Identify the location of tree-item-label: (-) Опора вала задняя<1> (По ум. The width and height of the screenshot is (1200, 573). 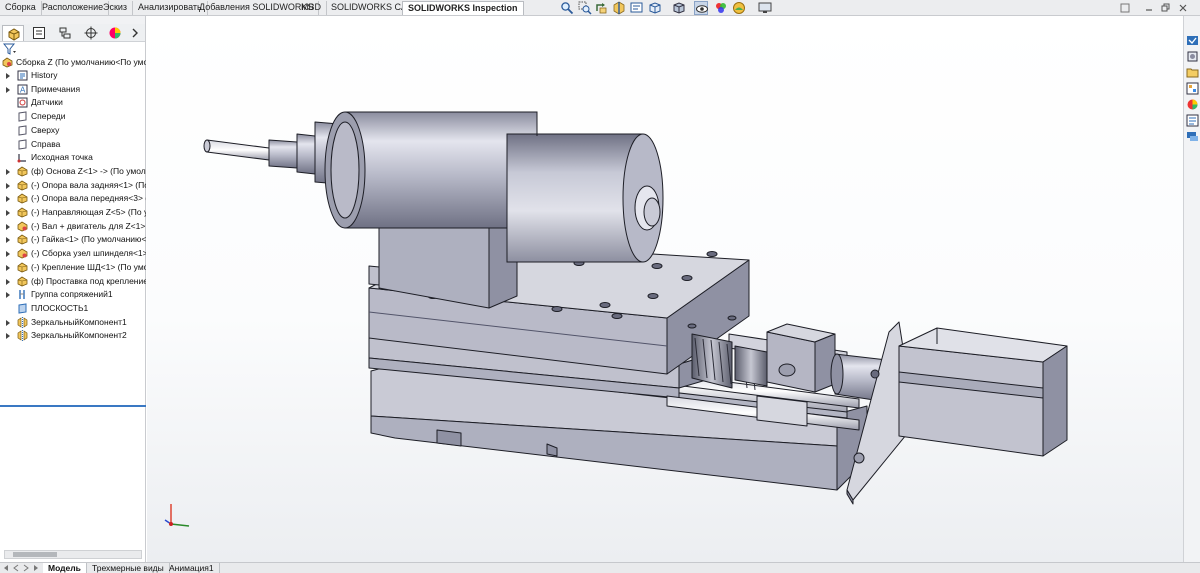
(88, 185).